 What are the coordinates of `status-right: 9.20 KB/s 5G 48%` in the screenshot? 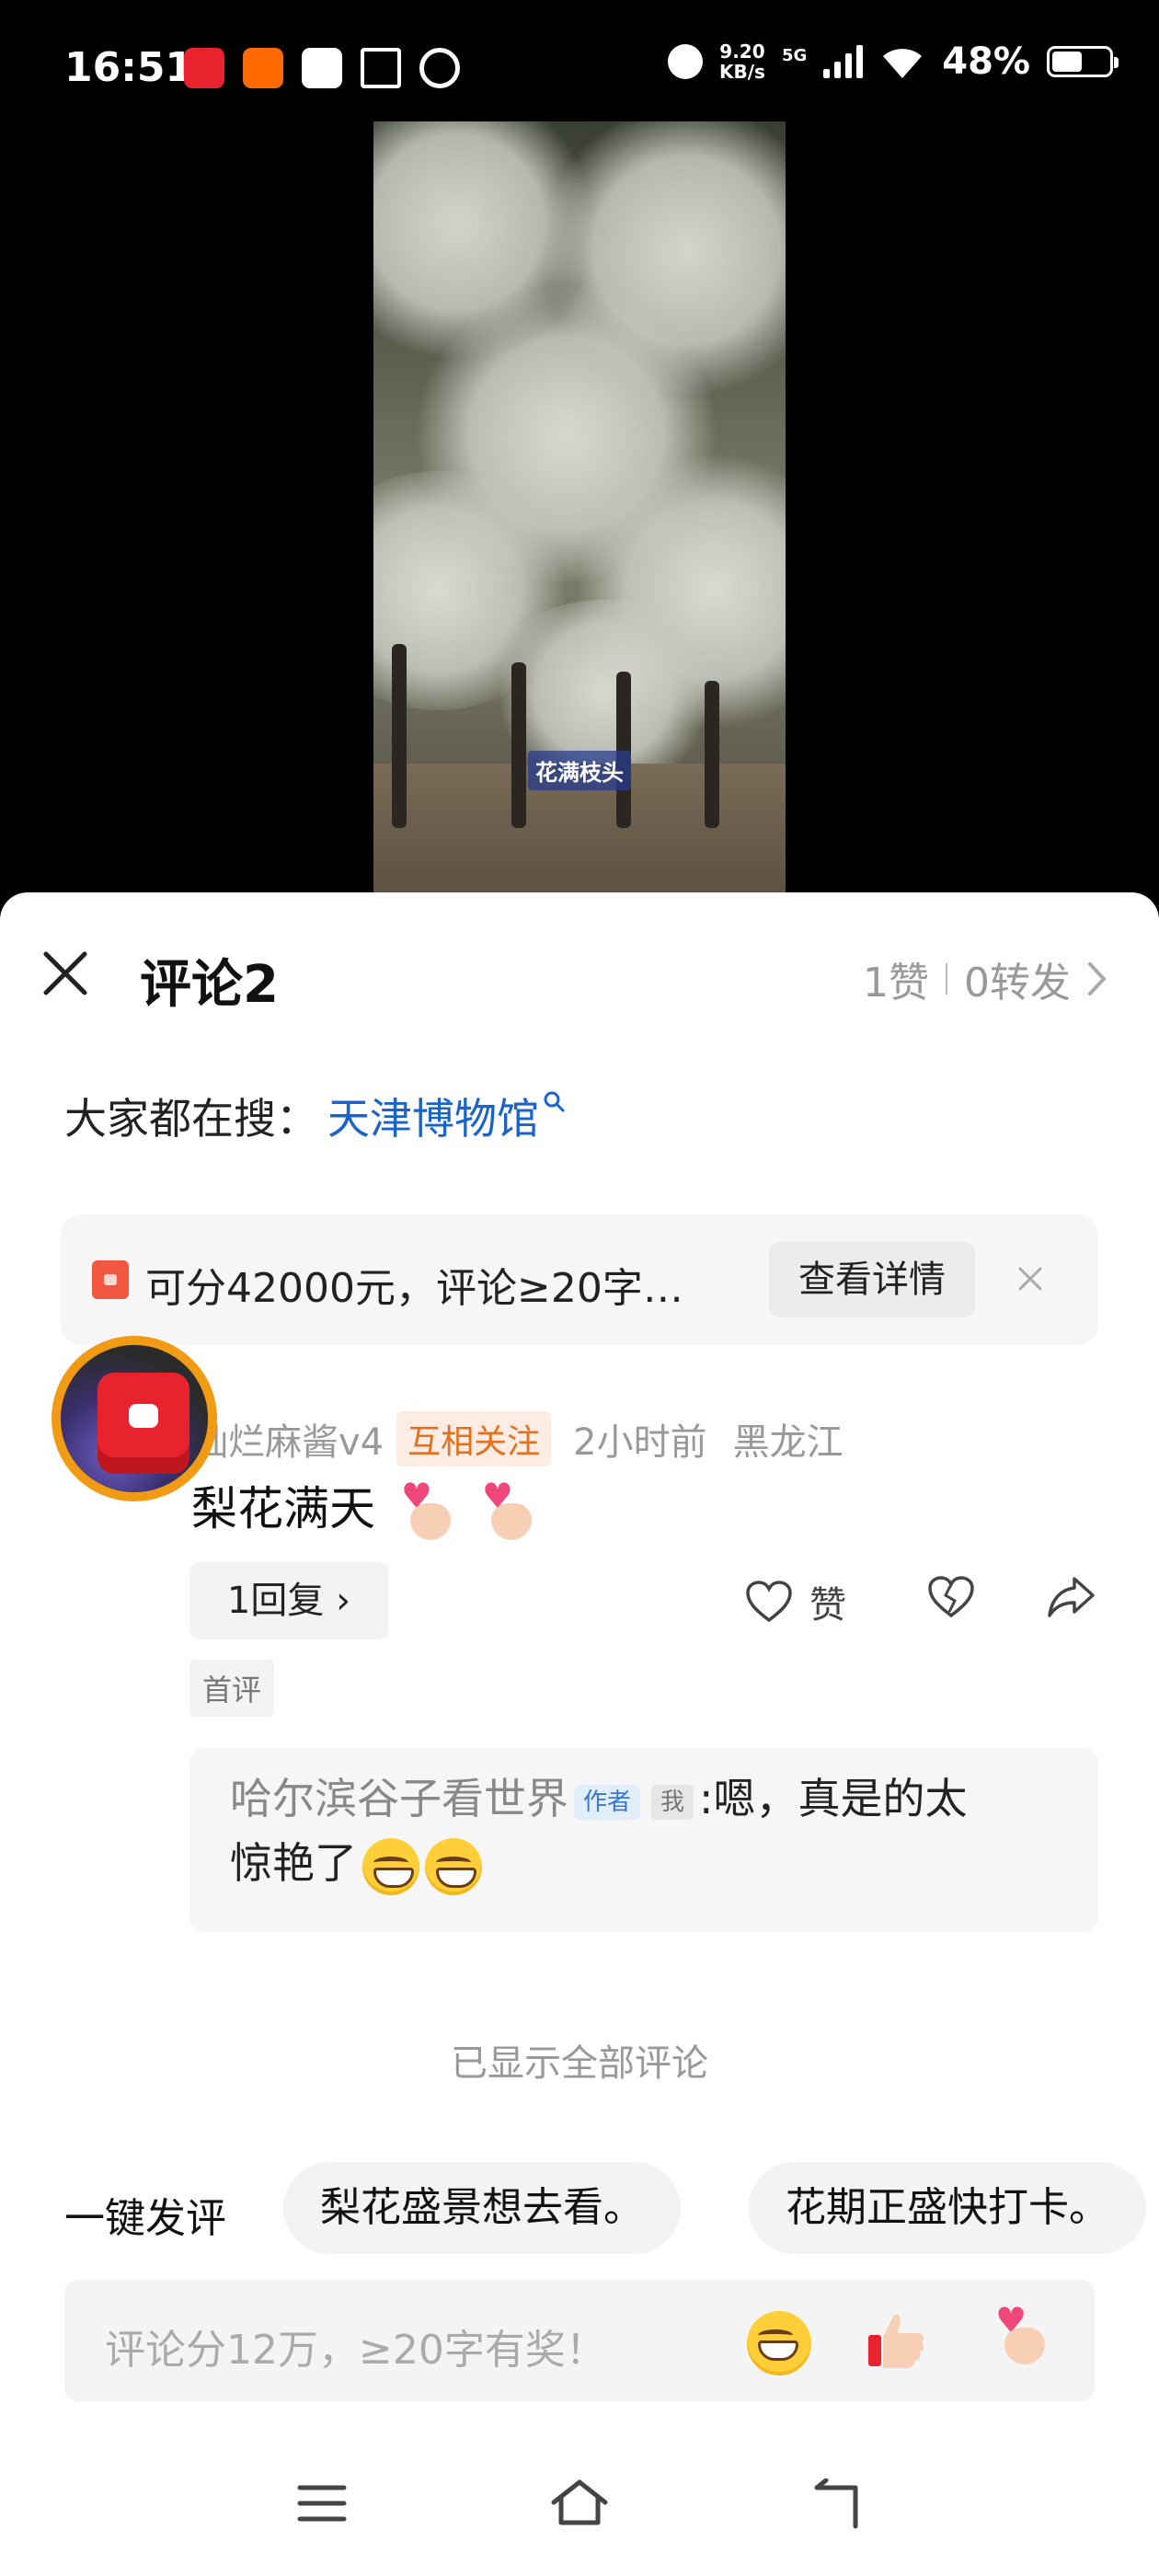 It's located at (893, 61).